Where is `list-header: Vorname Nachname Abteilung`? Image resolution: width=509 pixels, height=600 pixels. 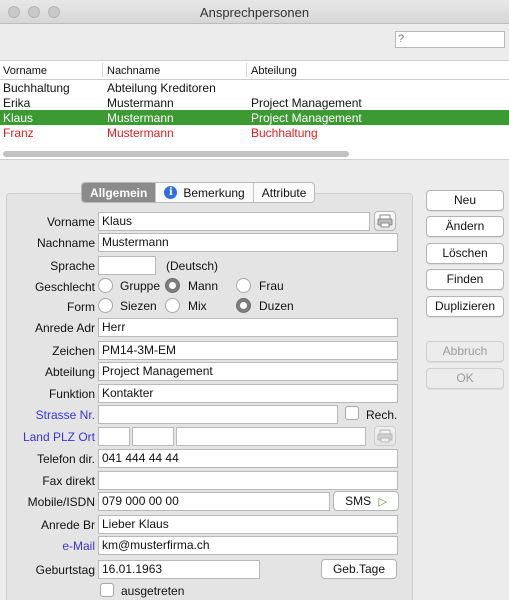 list-header: Vorname Nachname Abteilung is located at coordinates (254, 70).